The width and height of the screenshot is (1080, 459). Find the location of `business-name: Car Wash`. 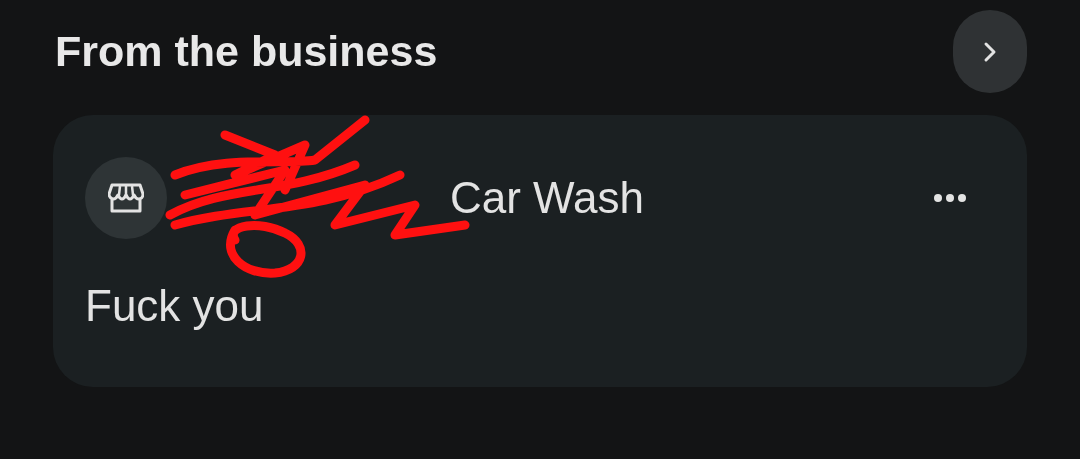

business-name: Car Wash is located at coordinates (547, 198).